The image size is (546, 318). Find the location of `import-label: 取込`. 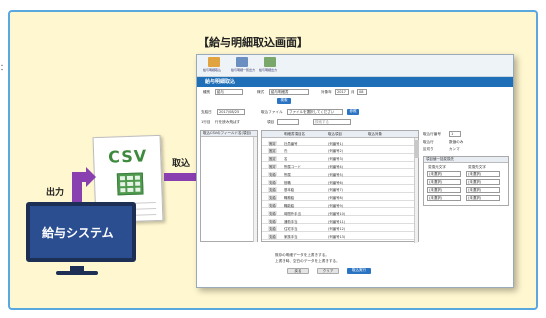

import-label: 取込 is located at coordinates (181, 164).